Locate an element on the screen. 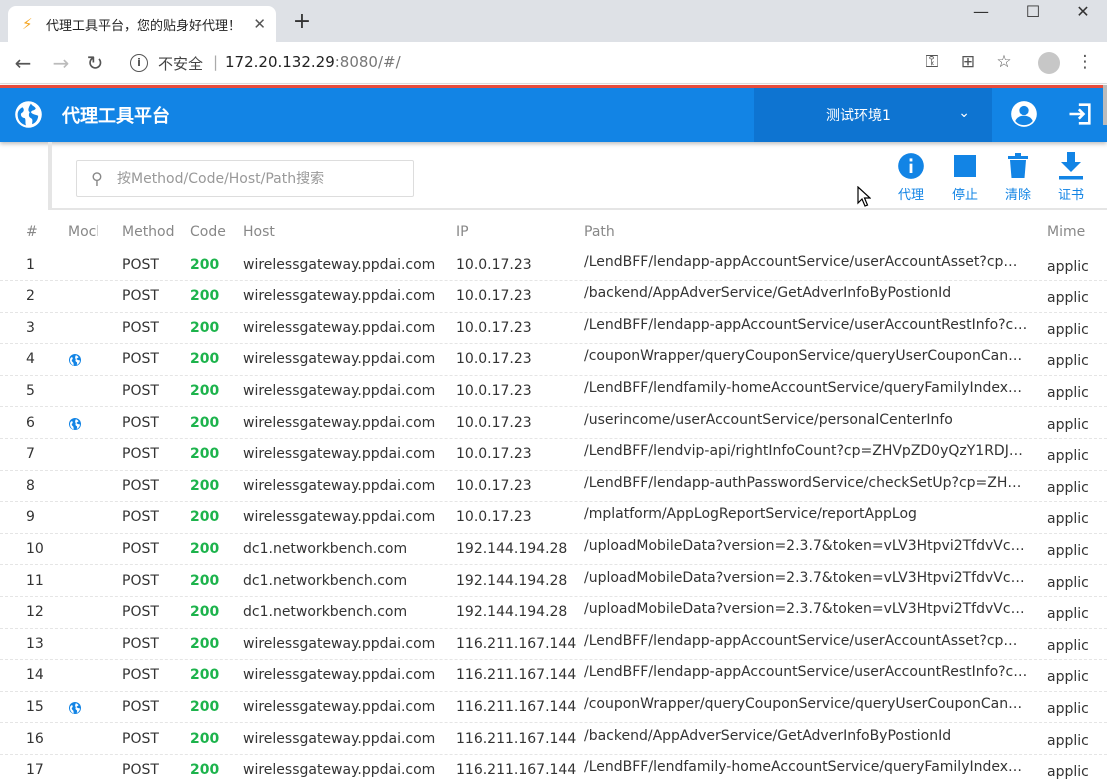  stop-button: 停止 is located at coordinates (965, 176).